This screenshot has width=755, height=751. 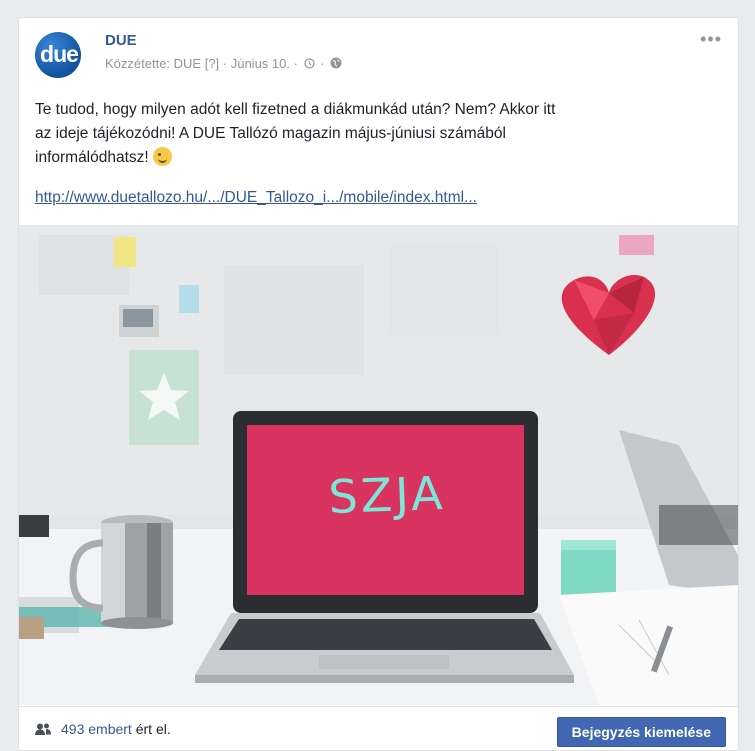 I want to click on reach-suffix: ért el., so click(x=151, y=729).